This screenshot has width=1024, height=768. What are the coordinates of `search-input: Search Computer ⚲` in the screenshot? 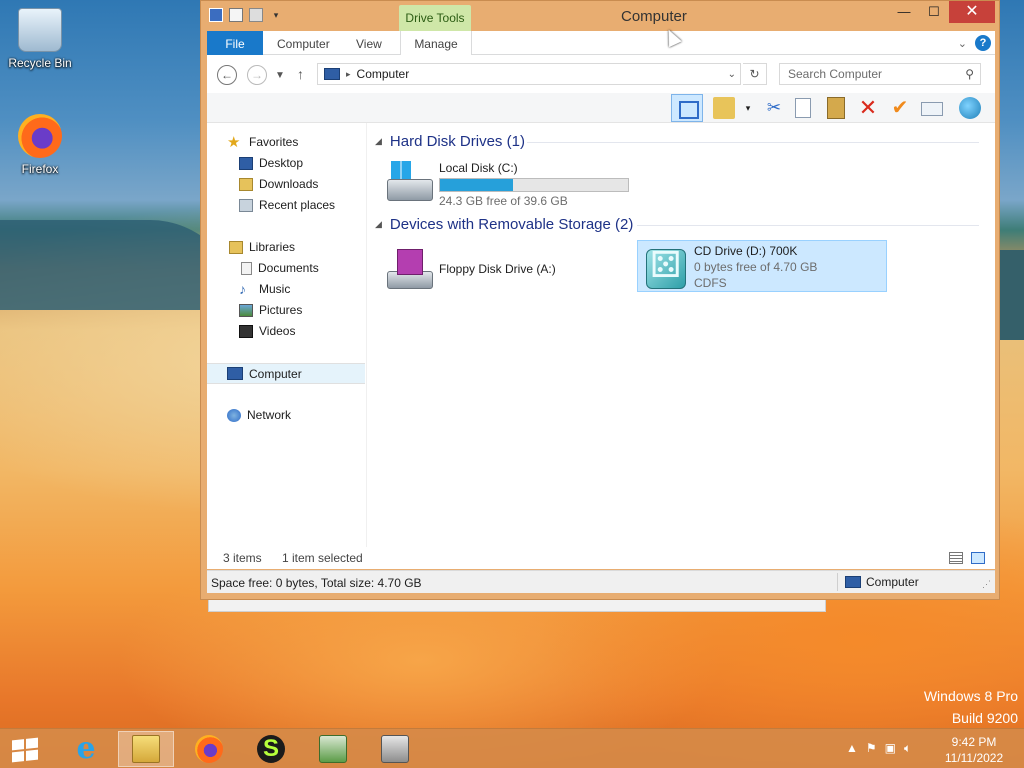 It's located at (880, 74).